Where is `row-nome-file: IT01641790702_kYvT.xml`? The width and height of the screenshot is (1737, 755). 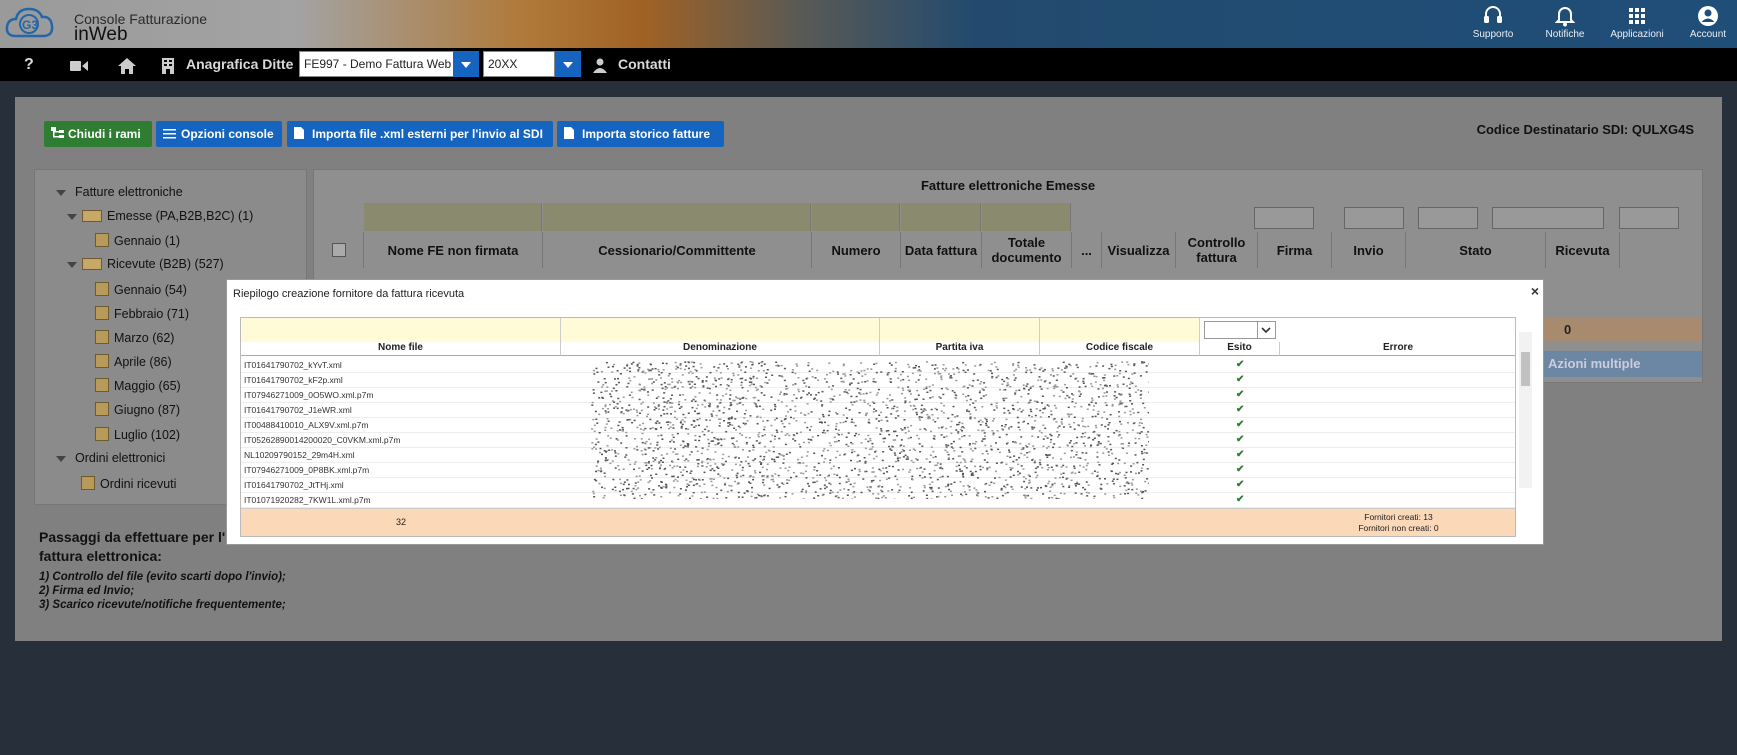 row-nome-file: IT01641790702_kYvT.xml is located at coordinates (293, 365).